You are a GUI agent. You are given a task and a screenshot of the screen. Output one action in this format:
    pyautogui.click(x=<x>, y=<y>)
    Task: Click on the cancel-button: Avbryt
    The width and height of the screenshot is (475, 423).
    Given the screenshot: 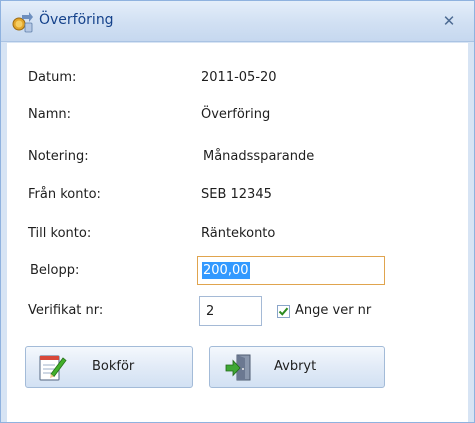 What is the action you would take?
    pyautogui.click(x=297, y=367)
    